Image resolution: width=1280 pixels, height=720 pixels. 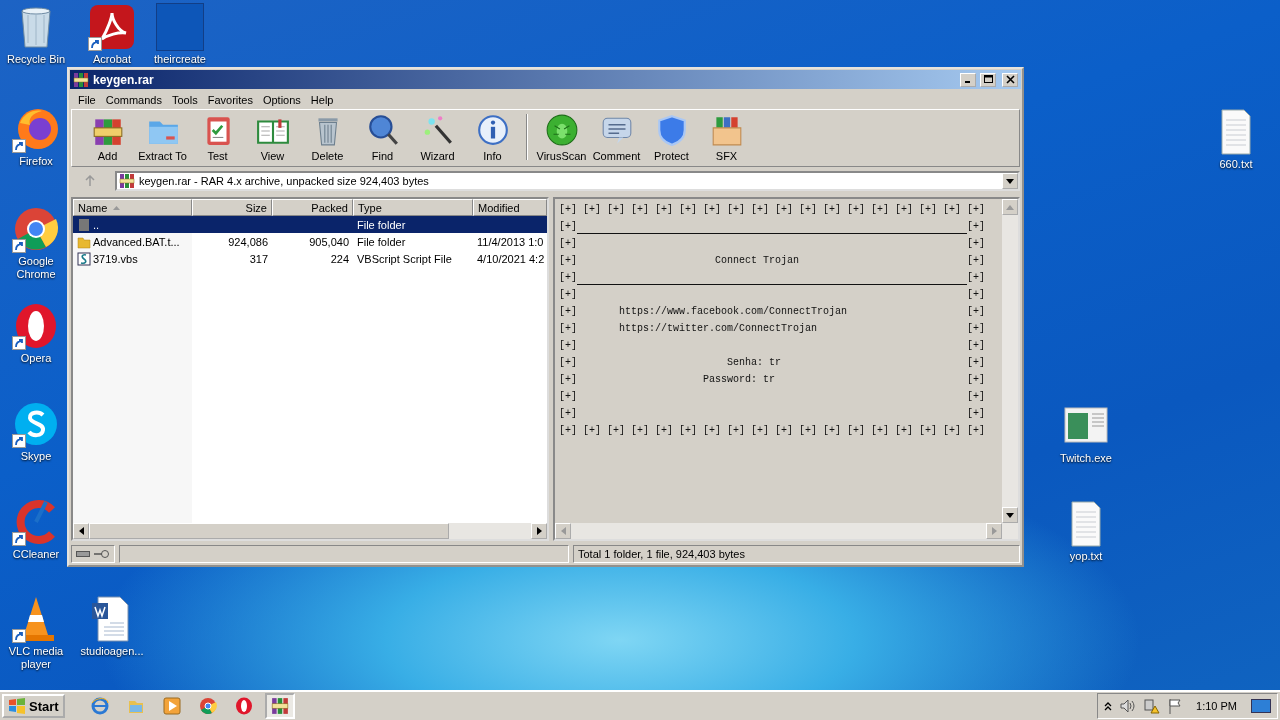 I want to click on status-text: Total 1 folder, 1 file, 924,403 bytes, so click(x=661, y=554).